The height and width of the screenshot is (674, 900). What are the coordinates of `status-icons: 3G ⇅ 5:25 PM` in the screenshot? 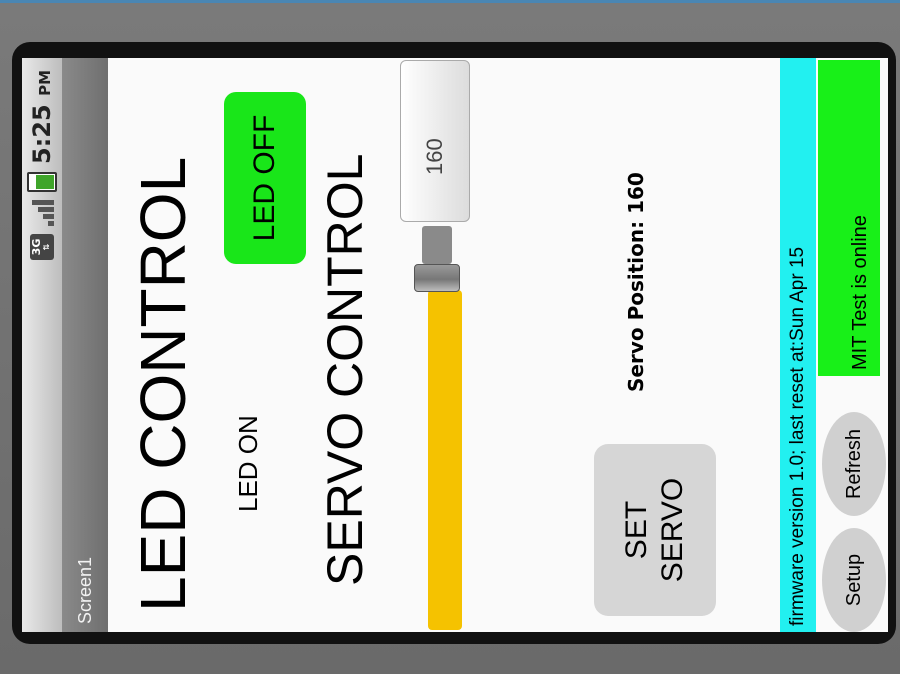 It's located at (42, 165).